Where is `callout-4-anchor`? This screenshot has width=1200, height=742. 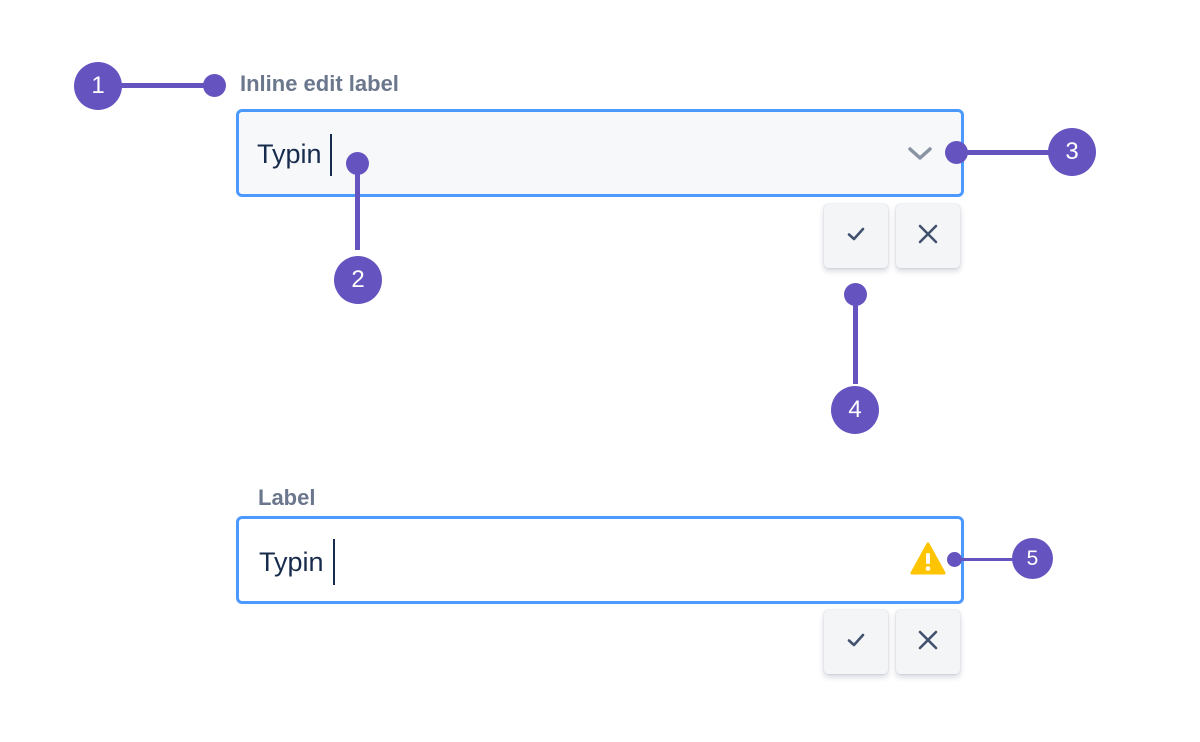 callout-4-anchor is located at coordinates (855, 294).